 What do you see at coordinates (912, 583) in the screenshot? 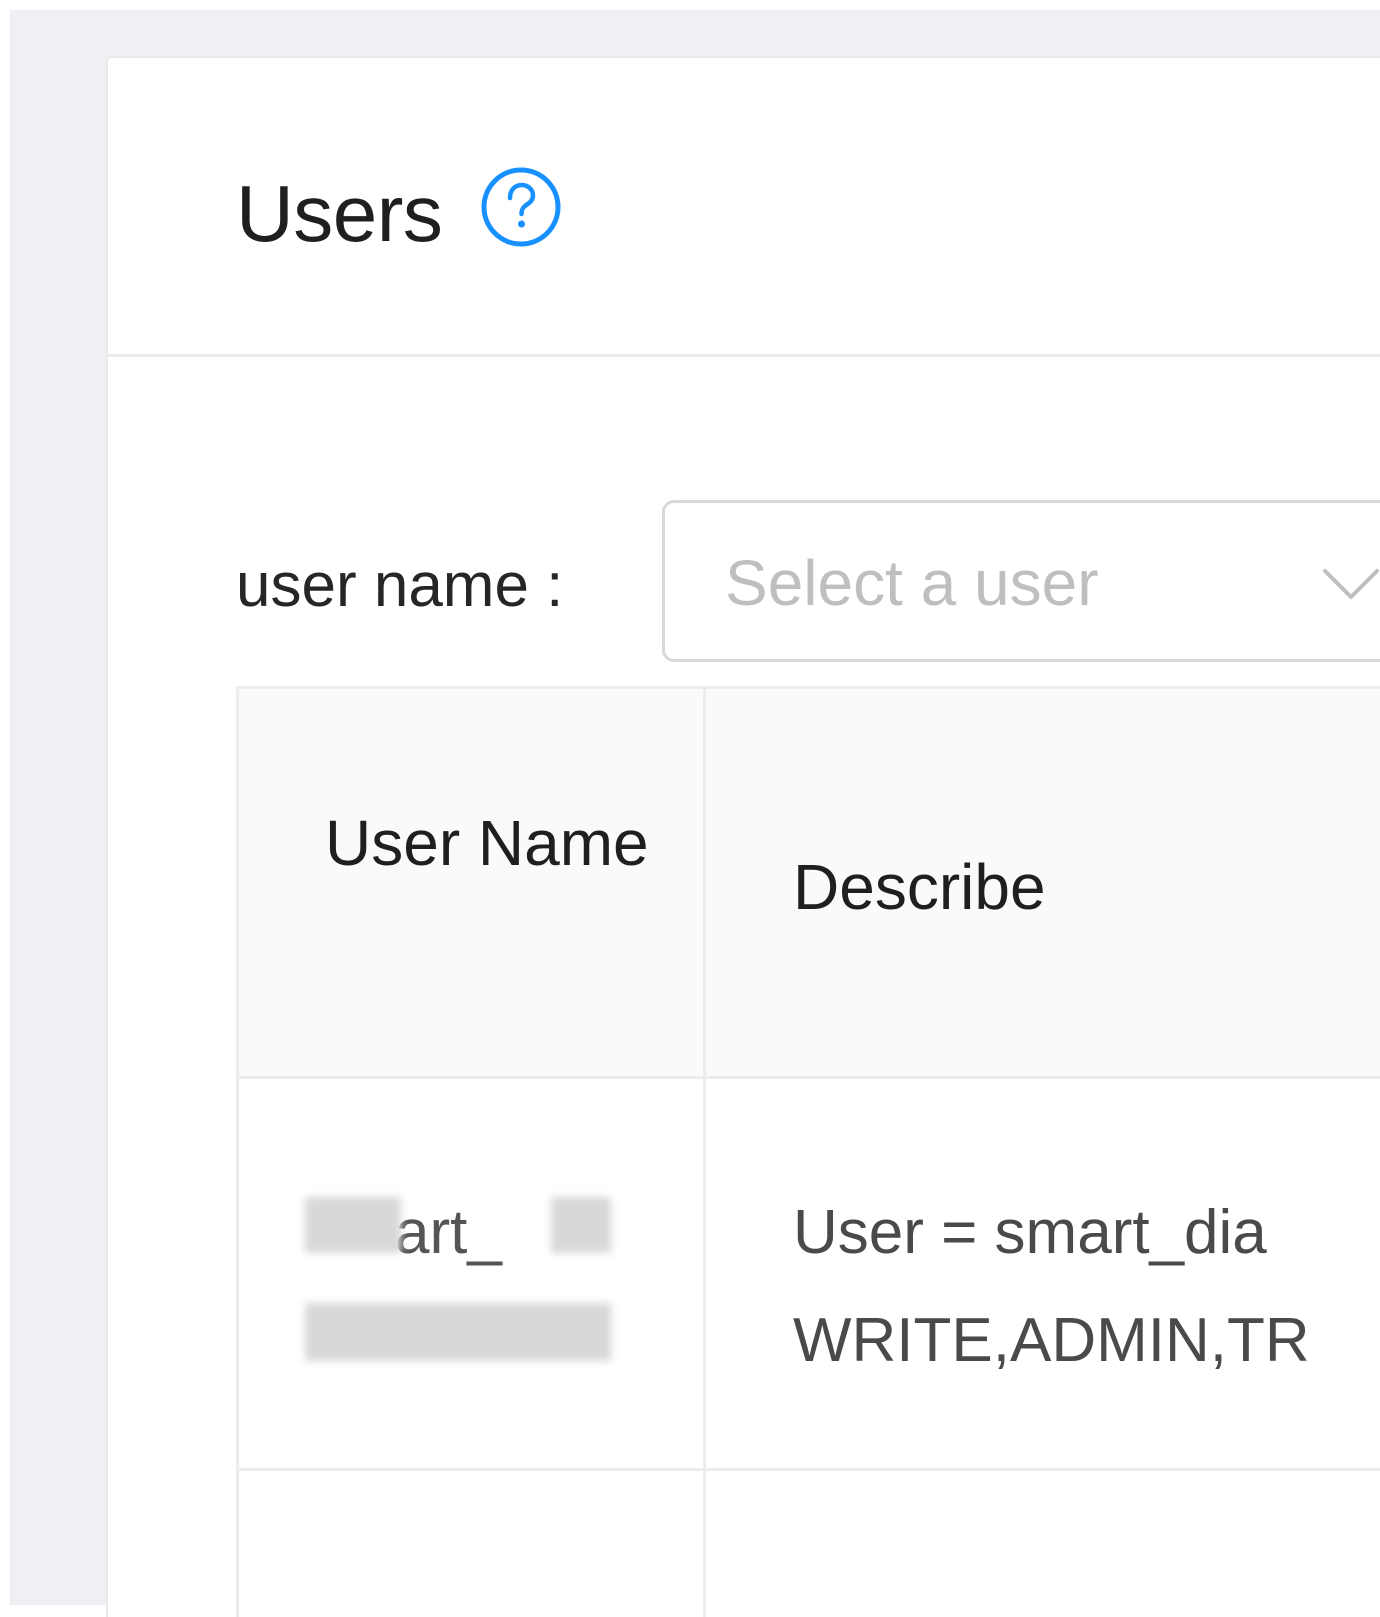
I see `user-select-placeholder: Select a user` at bounding box center [912, 583].